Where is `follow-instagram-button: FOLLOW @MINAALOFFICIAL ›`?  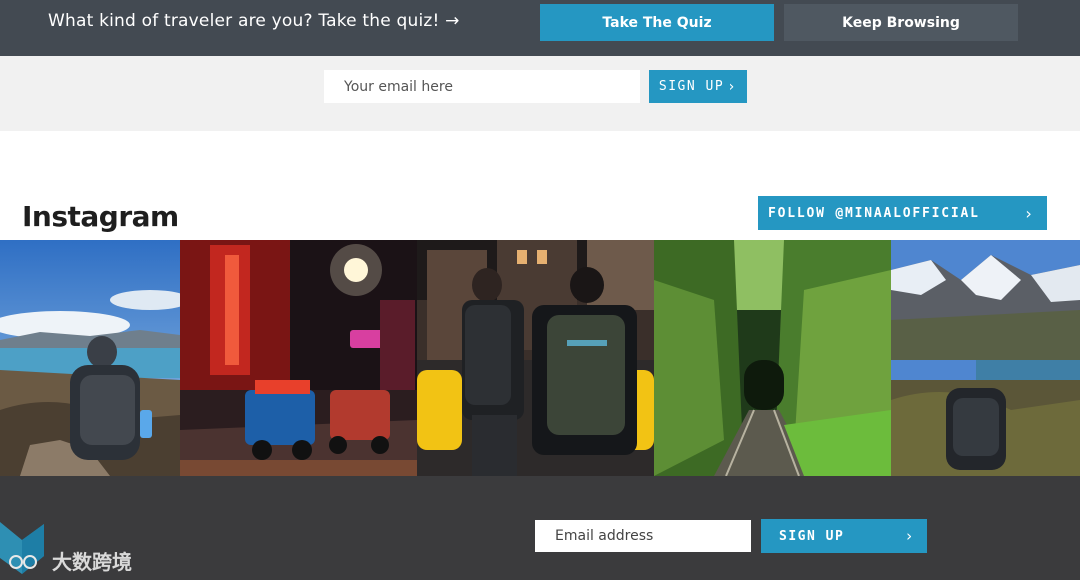
follow-instagram-button: FOLLOW @MINAALOFFICIAL › is located at coordinates (902, 213).